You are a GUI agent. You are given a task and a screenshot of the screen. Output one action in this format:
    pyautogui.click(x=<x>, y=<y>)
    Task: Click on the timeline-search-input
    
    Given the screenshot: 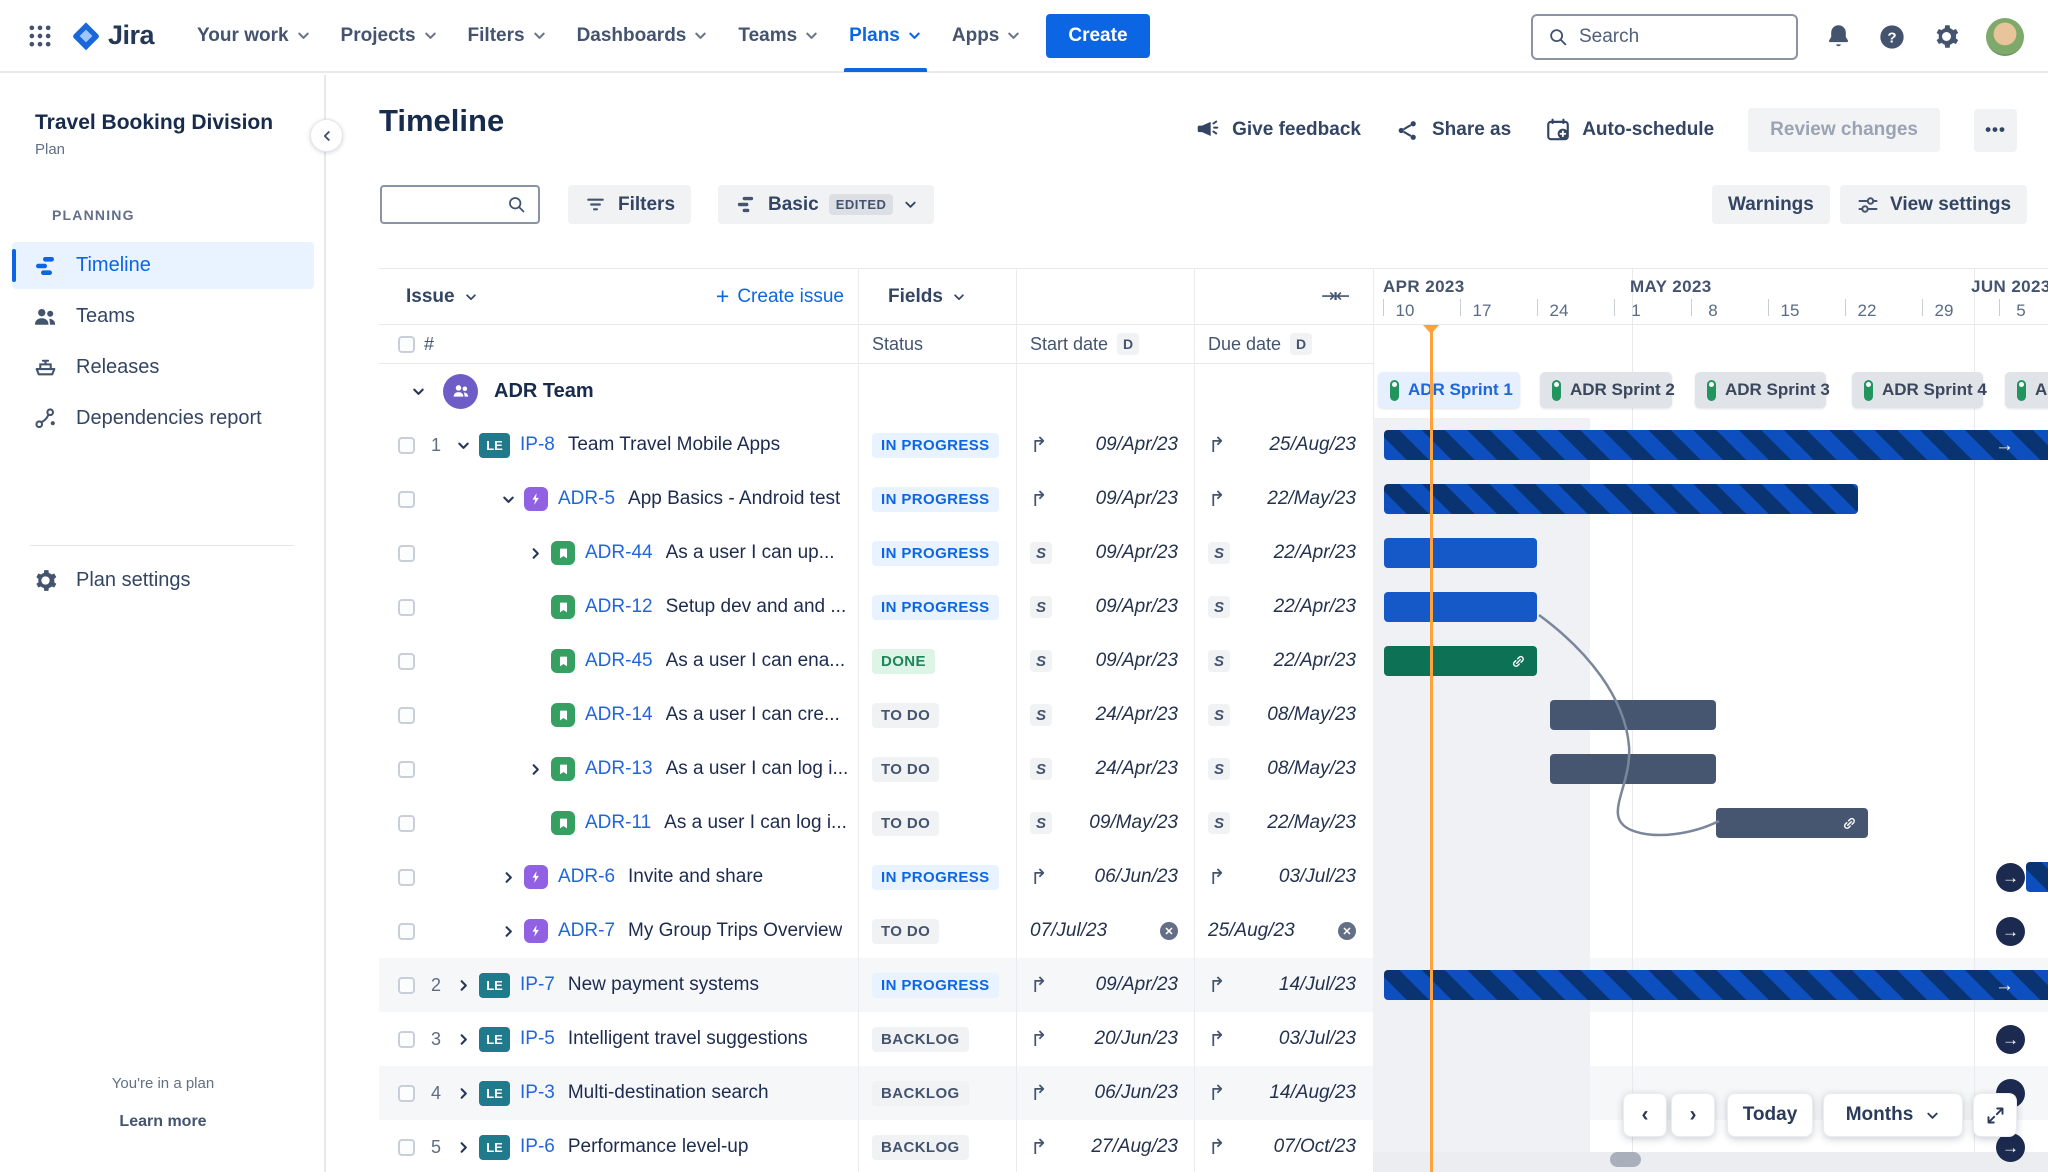 What is the action you would take?
    pyautogui.click(x=449, y=204)
    